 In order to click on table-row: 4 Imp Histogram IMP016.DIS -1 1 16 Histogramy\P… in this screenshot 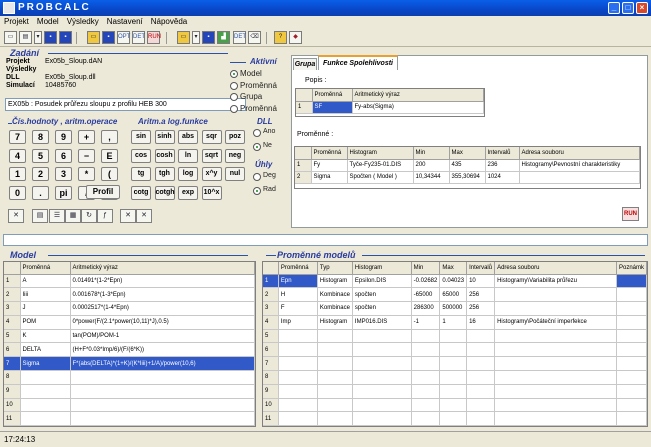, I will do `click(455, 322)`.